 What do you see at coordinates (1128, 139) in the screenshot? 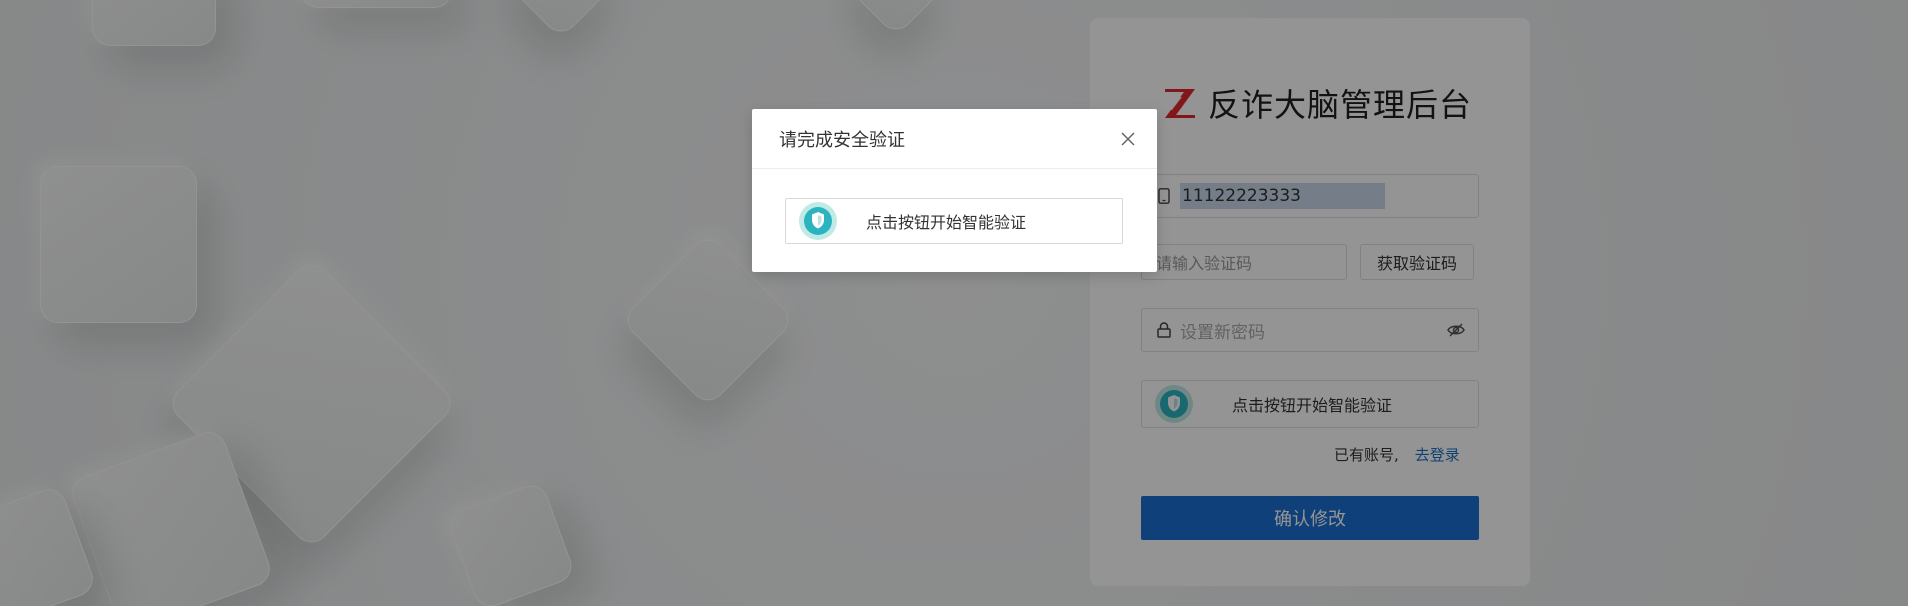
I see `close-icon` at bounding box center [1128, 139].